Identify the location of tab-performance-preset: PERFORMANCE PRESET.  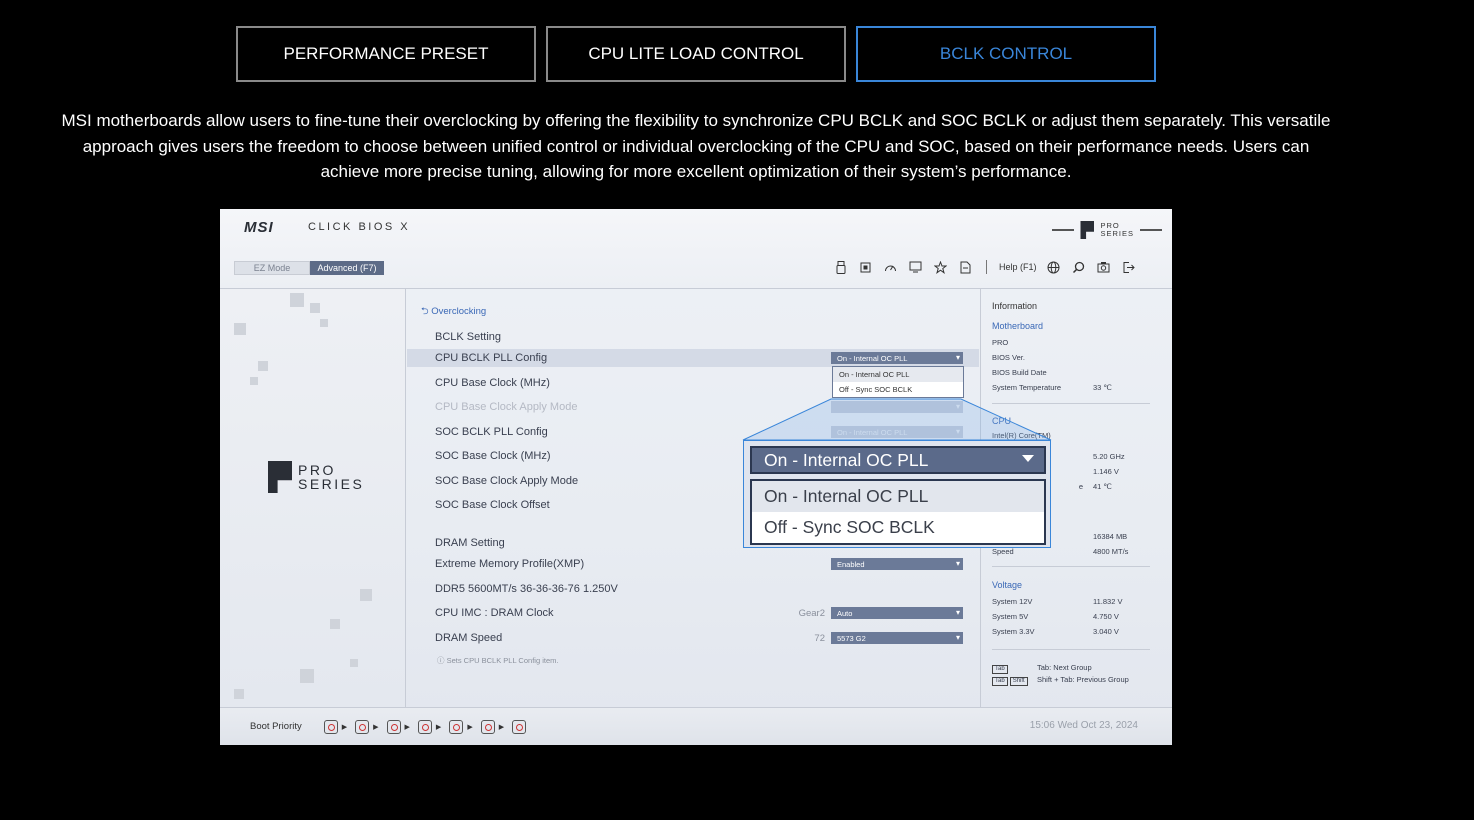
(386, 54).